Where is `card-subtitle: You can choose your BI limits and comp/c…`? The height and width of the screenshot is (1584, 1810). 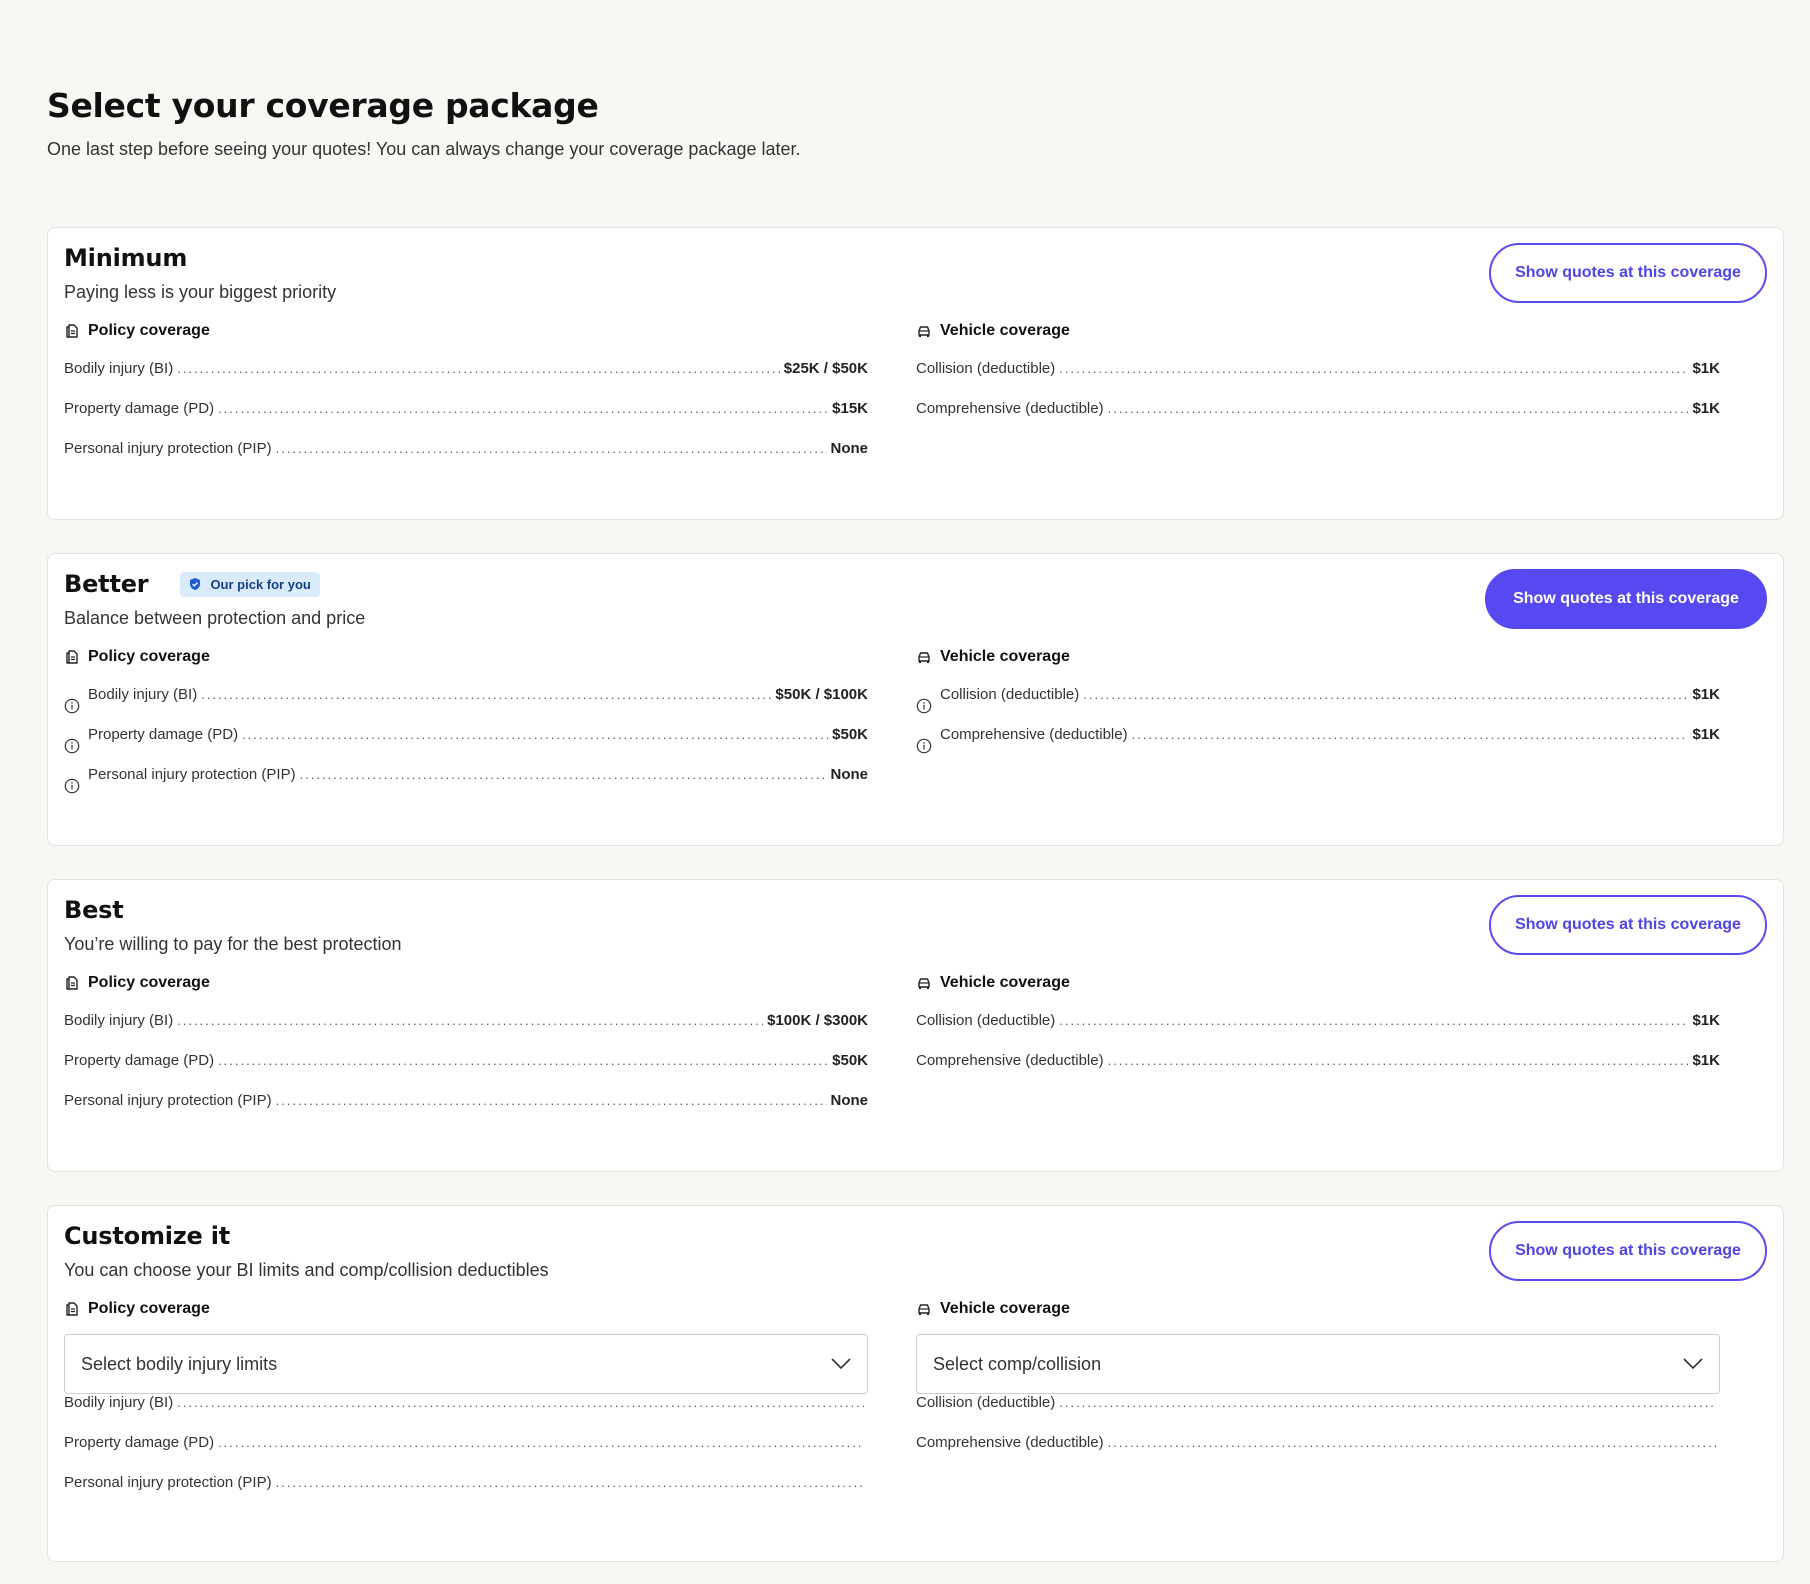
card-subtitle: You can choose your BI limits and comp/c… is located at coordinates (306, 1270).